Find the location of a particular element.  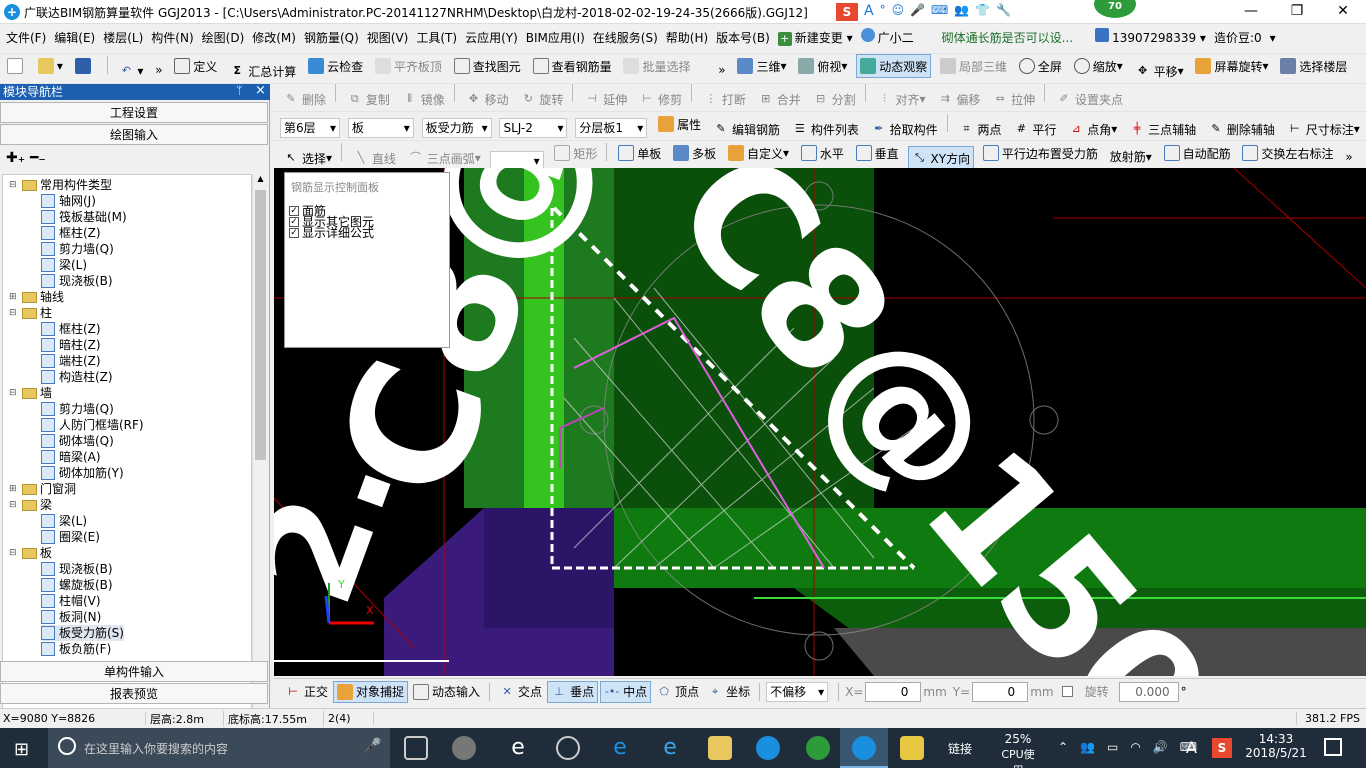

delete-axis-button: ✎ 删除辅轴 is located at coordinates (1241, 128).